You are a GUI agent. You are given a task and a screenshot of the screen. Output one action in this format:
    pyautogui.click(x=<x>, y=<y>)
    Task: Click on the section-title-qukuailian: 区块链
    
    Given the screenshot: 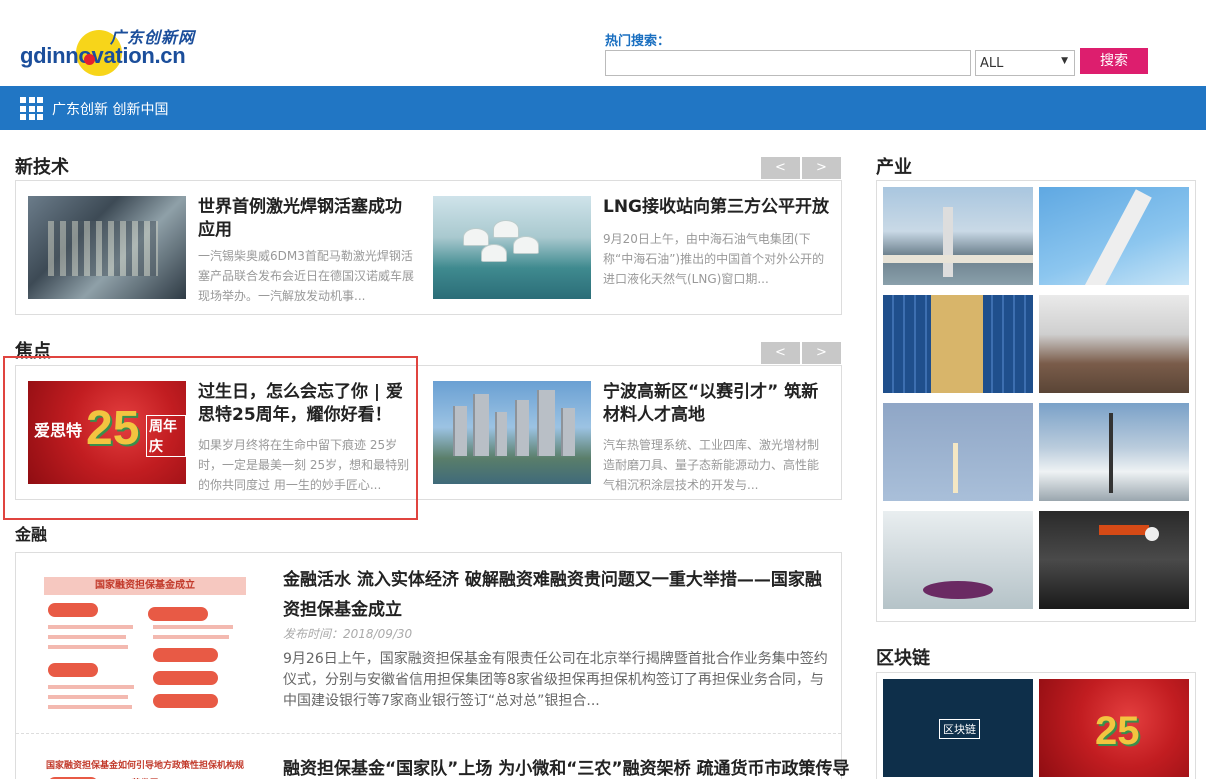 What is the action you would take?
    pyautogui.click(x=903, y=658)
    